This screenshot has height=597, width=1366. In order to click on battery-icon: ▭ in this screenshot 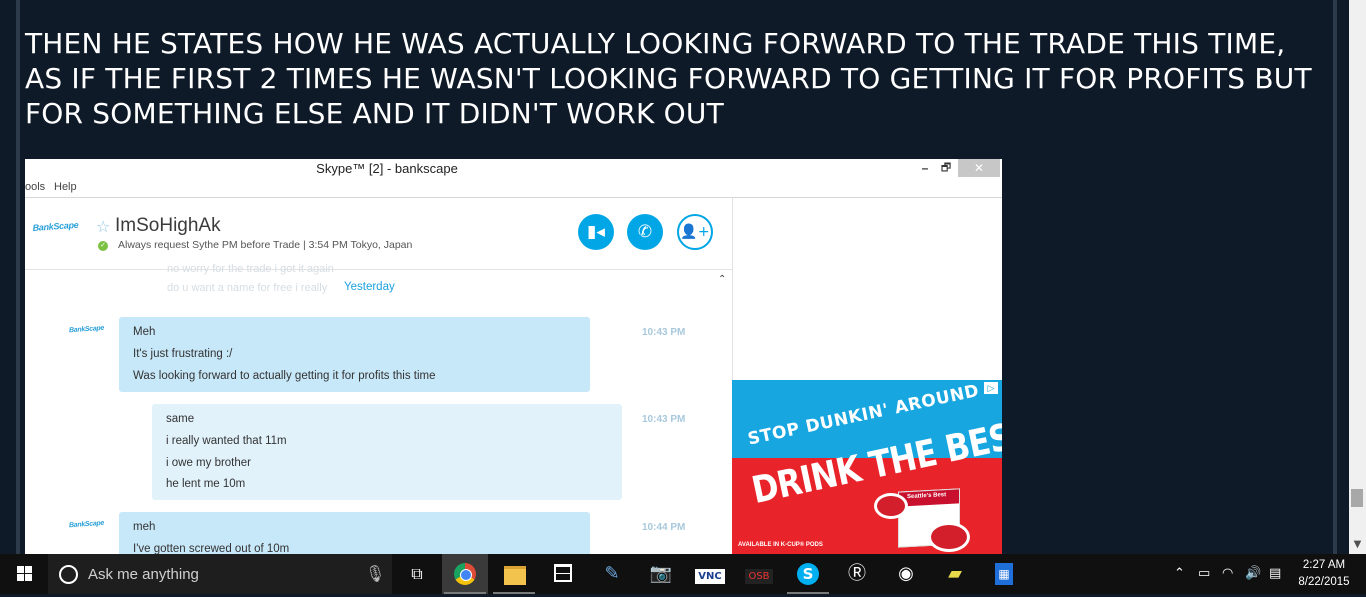, I will do `click(1204, 574)`.